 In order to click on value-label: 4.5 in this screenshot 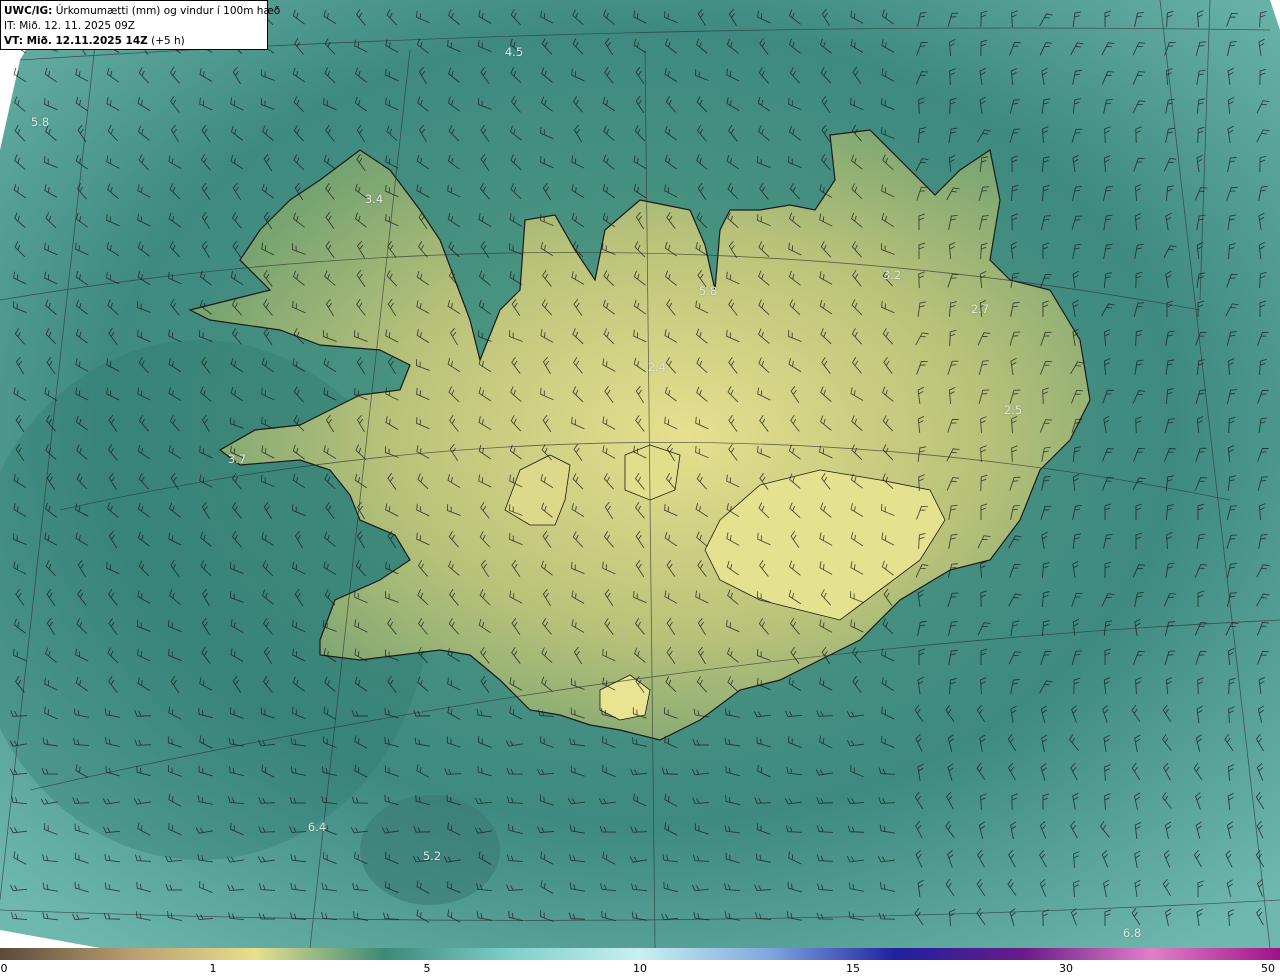, I will do `click(514, 52)`.